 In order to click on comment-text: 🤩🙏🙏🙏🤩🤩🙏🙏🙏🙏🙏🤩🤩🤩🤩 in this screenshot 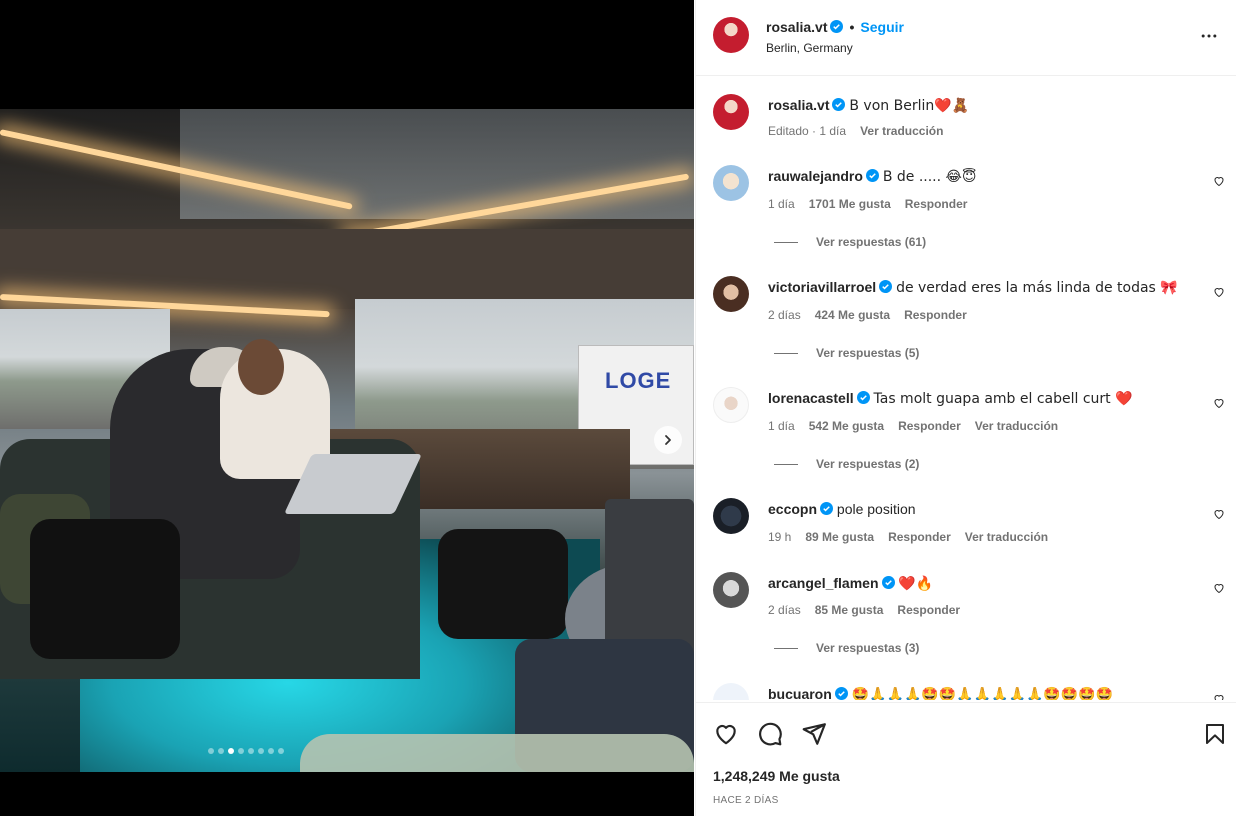, I will do `click(982, 693)`.